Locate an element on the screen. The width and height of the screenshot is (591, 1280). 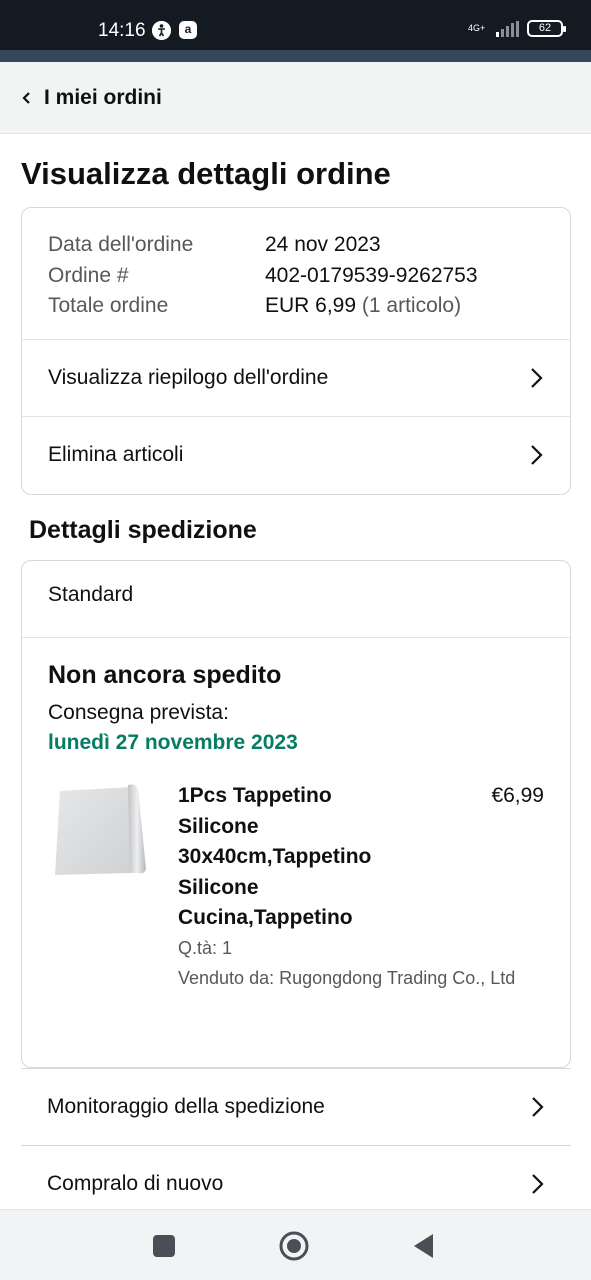
order-date-label: Data dell'ordine is located at coordinates (121, 245).